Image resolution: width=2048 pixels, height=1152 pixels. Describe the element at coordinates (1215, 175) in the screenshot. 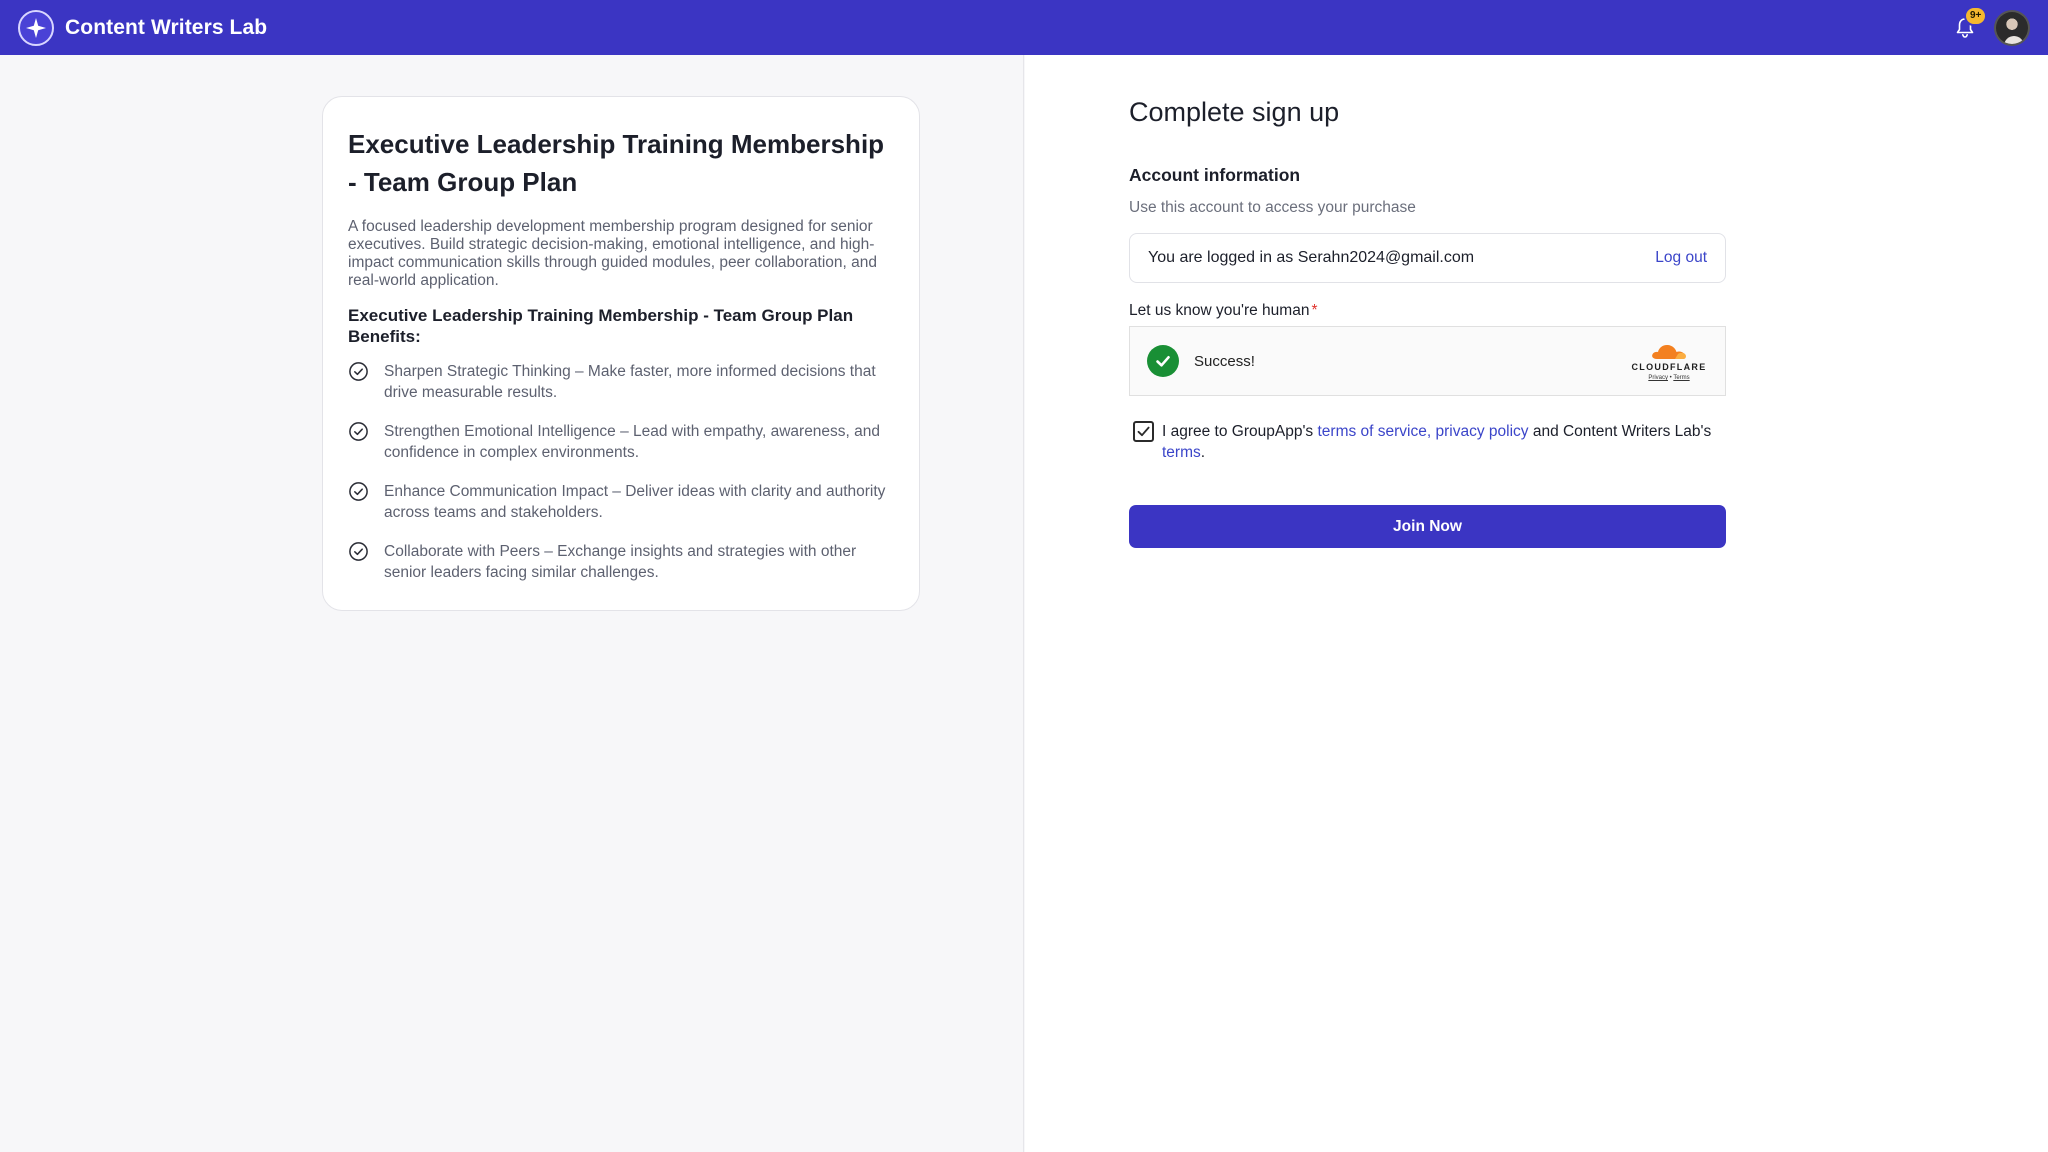

I see `account-info-title: Account information` at that location.